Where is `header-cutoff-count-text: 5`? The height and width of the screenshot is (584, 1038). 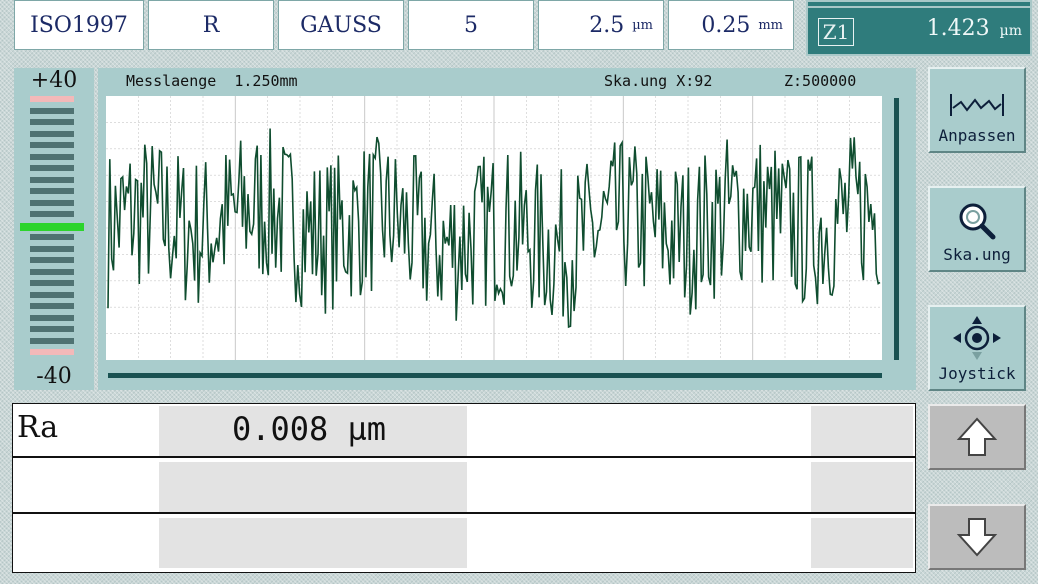 header-cutoff-count-text: 5 is located at coordinates (471, 25).